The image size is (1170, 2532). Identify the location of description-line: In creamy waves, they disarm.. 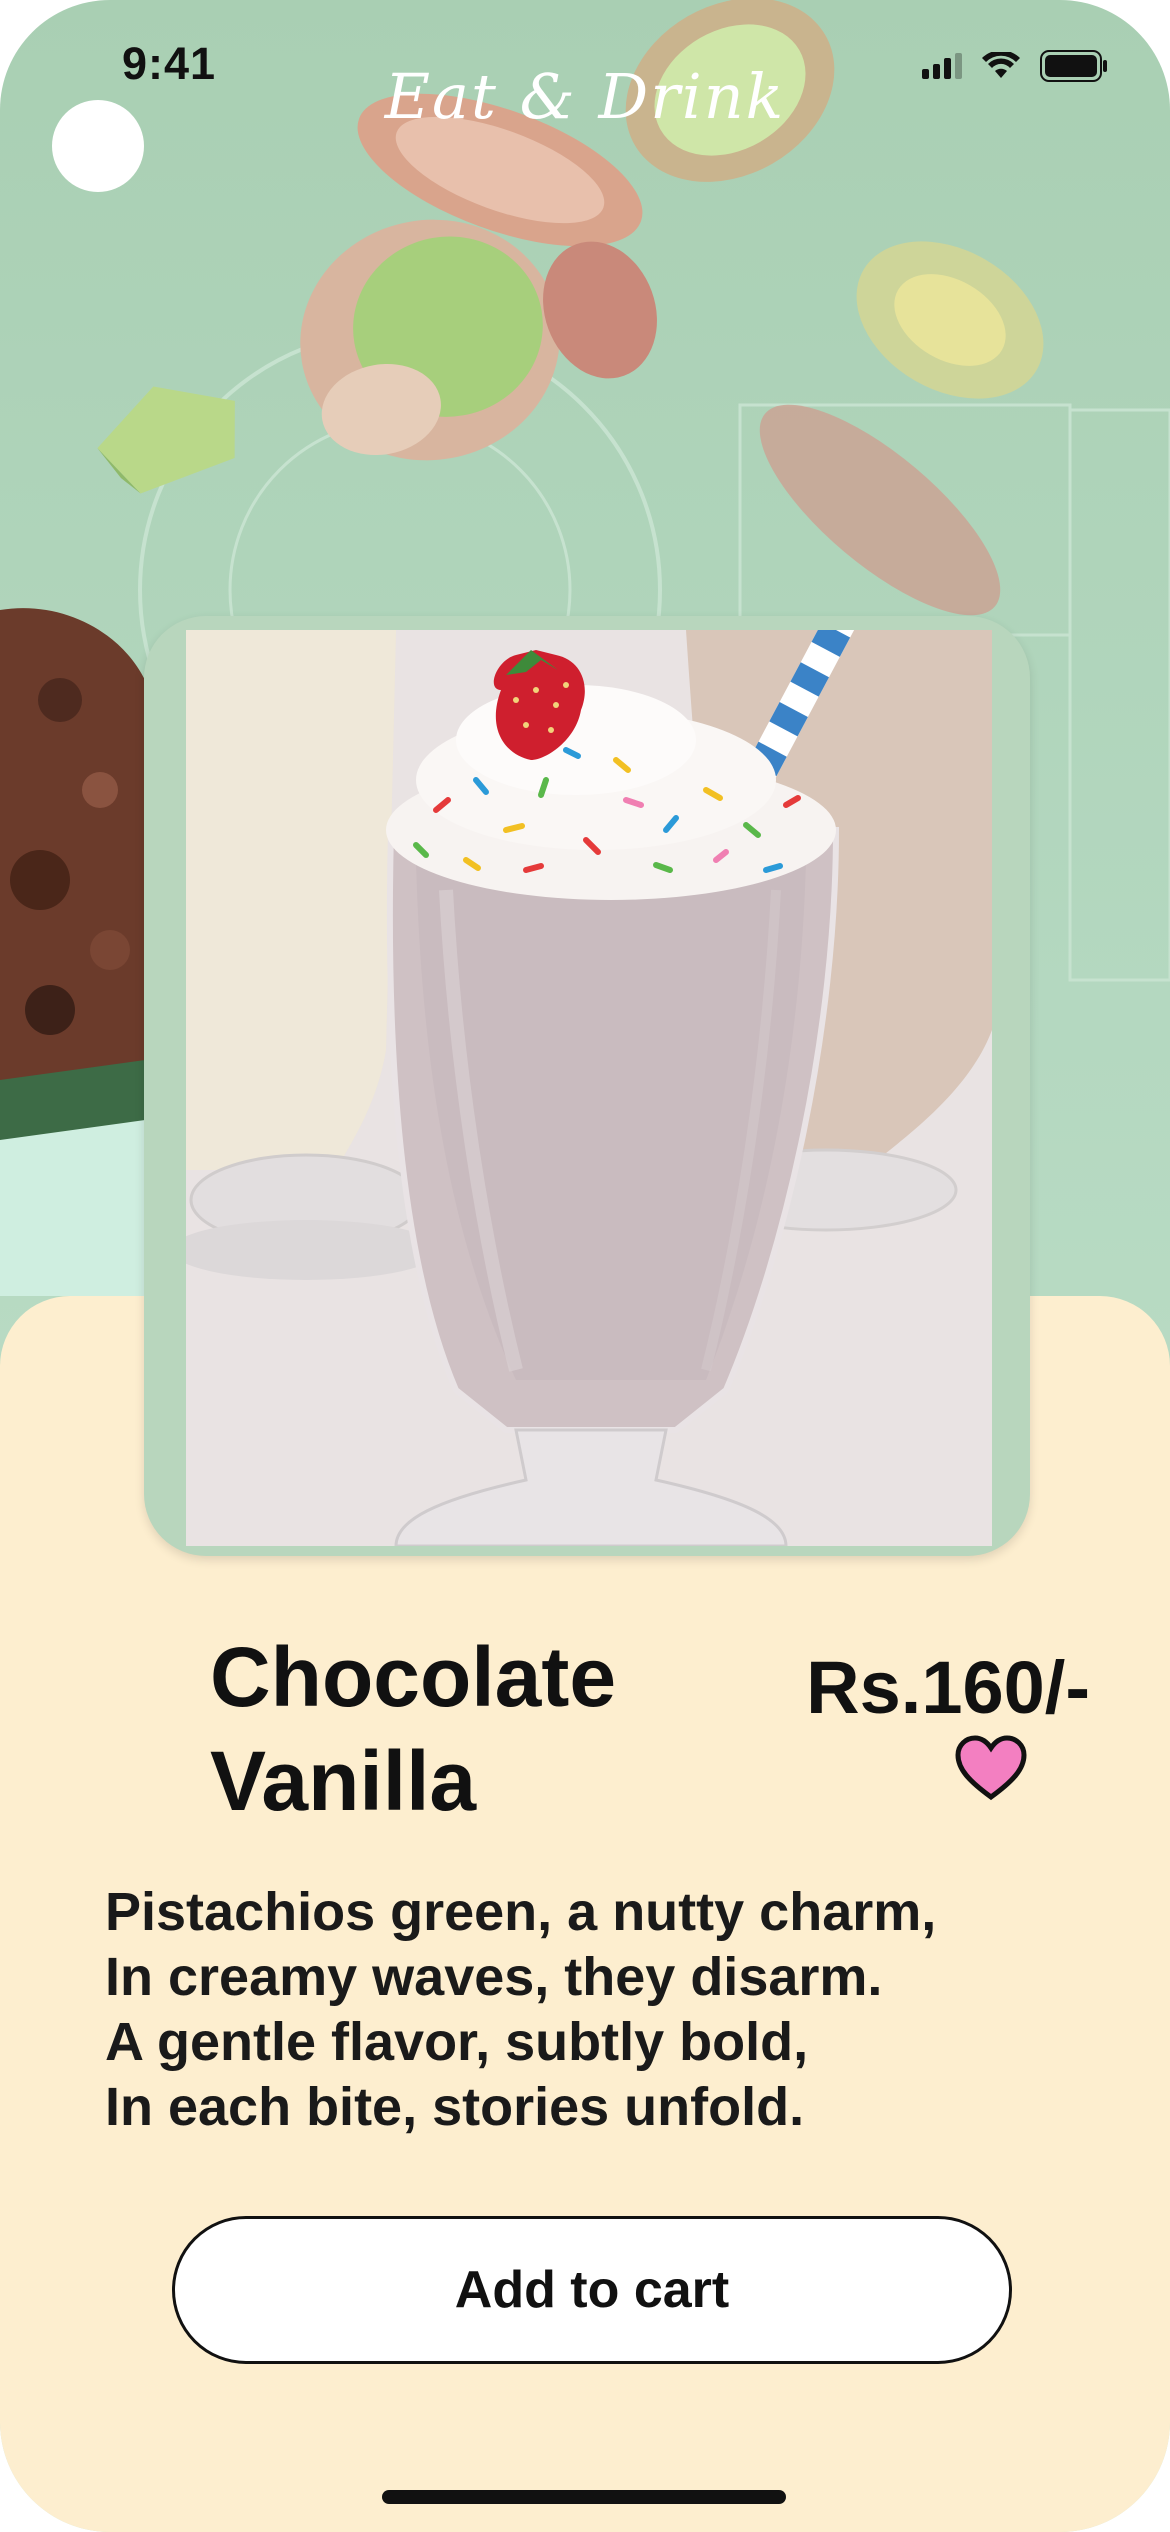
(494, 1977).